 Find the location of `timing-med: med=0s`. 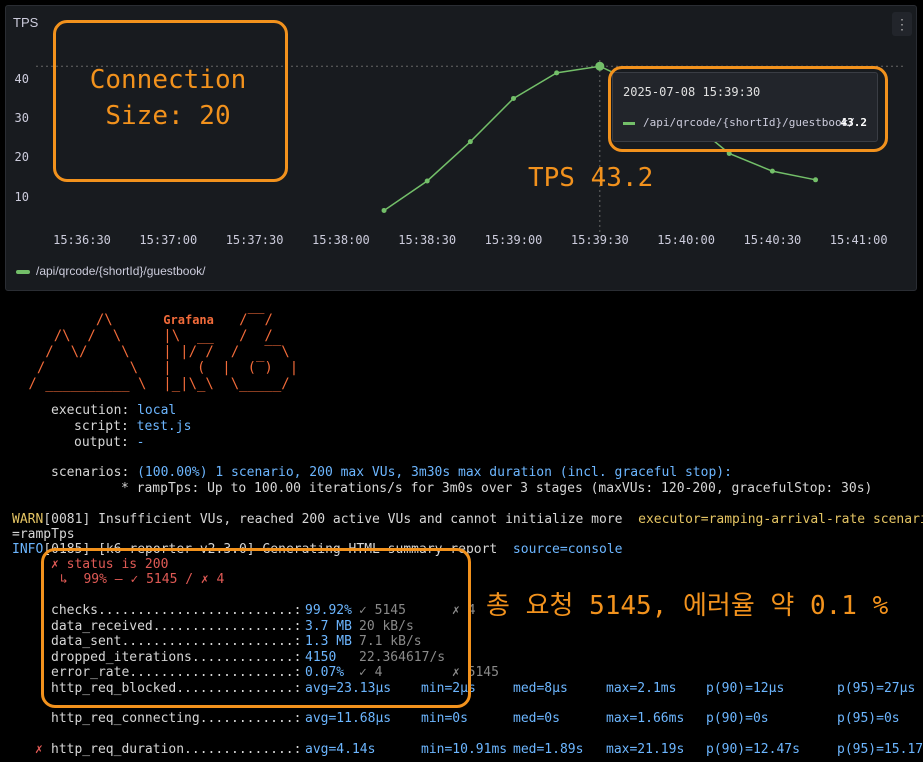

timing-med: med=0s is located at coordinates (536, 718).